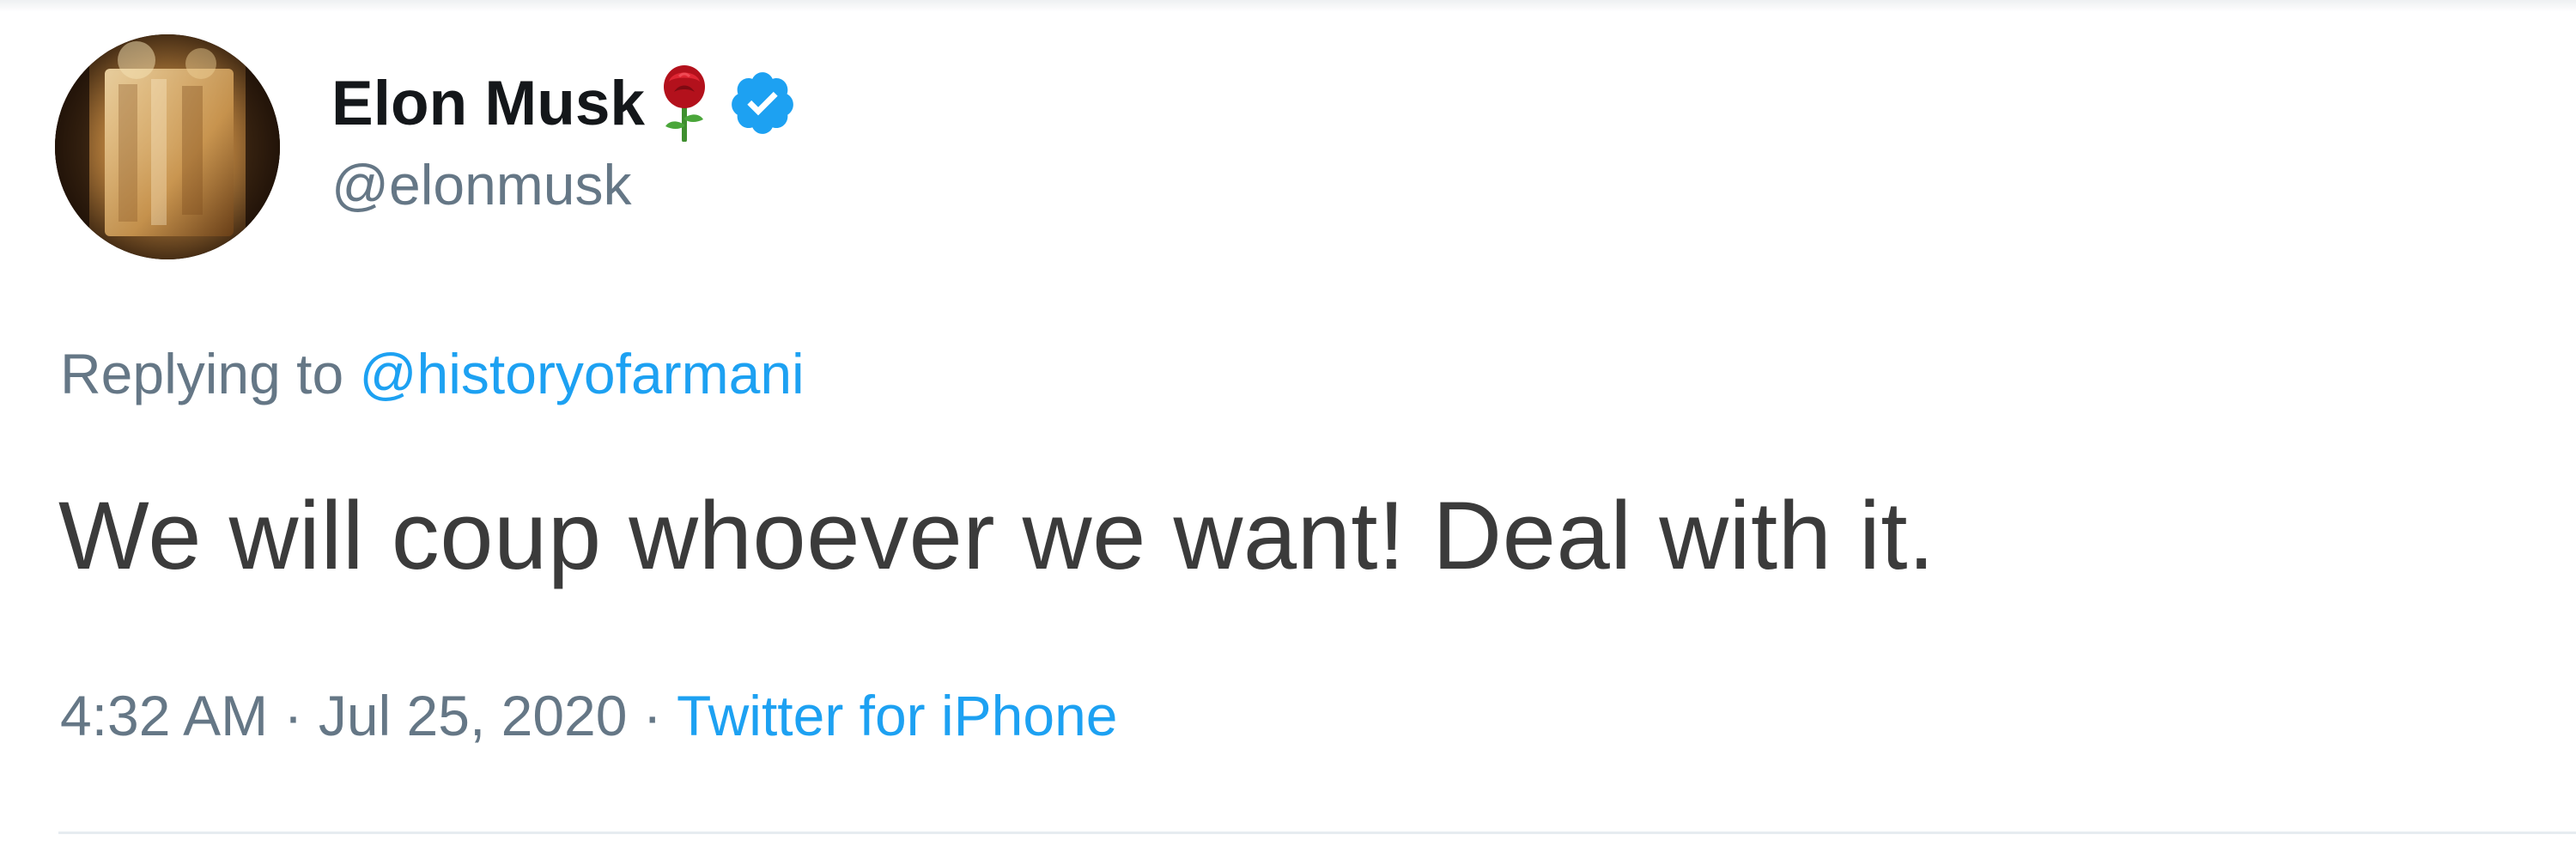 Image resolution: width=2576 pixels, height=859 pixels. What do you see at coordinates (684, 104) in the screenshot?
I see `rose-icon` at bounding box center [684, 104].